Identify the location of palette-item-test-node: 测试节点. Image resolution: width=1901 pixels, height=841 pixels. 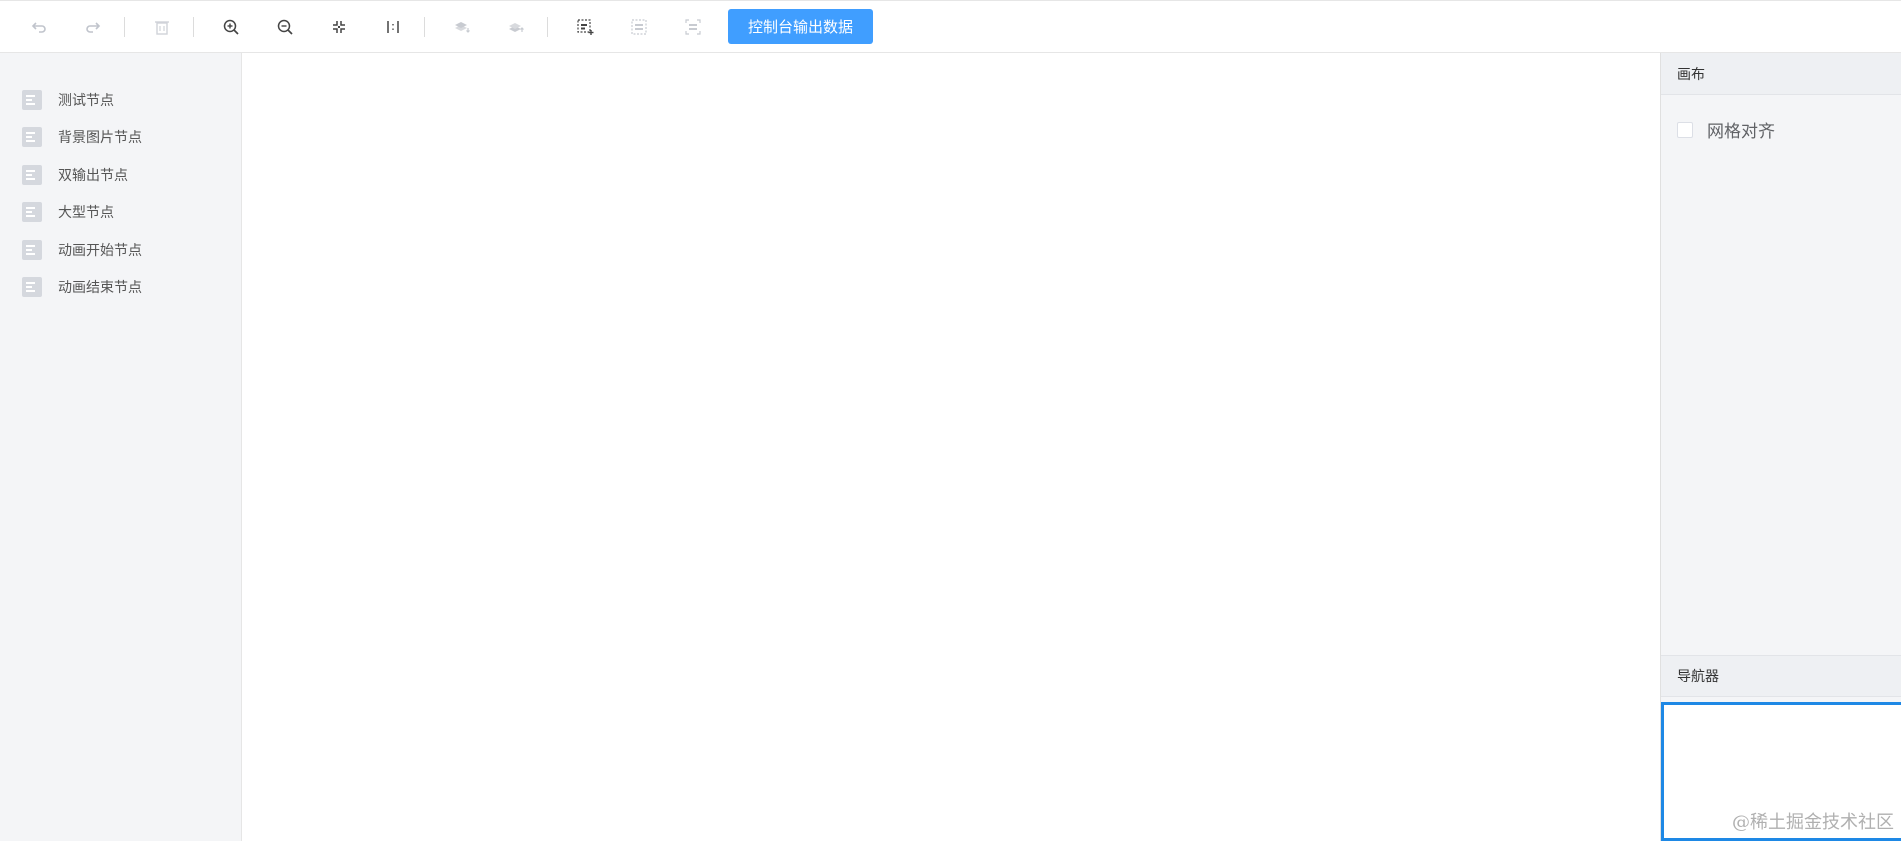
(120, 100).